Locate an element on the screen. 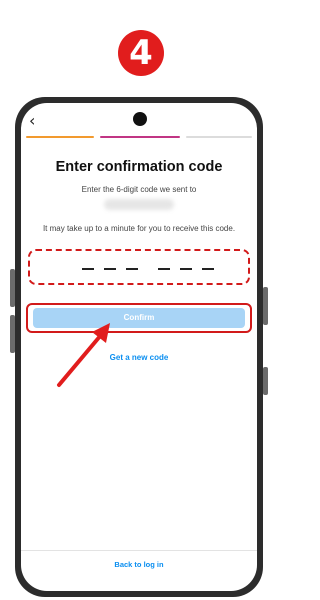 The width and height of the screenshot is (320, 600). pointer-arrow-icon is located at coordinates (83, 355).